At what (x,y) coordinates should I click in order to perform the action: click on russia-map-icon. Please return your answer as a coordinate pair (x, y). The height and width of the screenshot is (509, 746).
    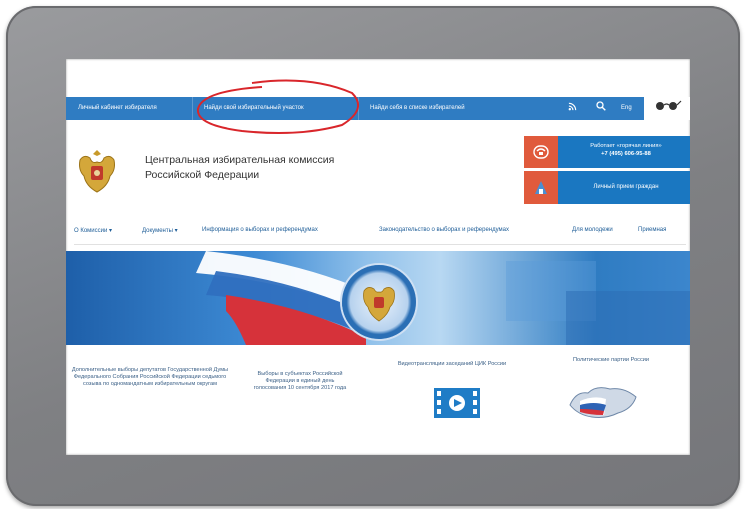
    Looking at the image, I should click on (603, 401).